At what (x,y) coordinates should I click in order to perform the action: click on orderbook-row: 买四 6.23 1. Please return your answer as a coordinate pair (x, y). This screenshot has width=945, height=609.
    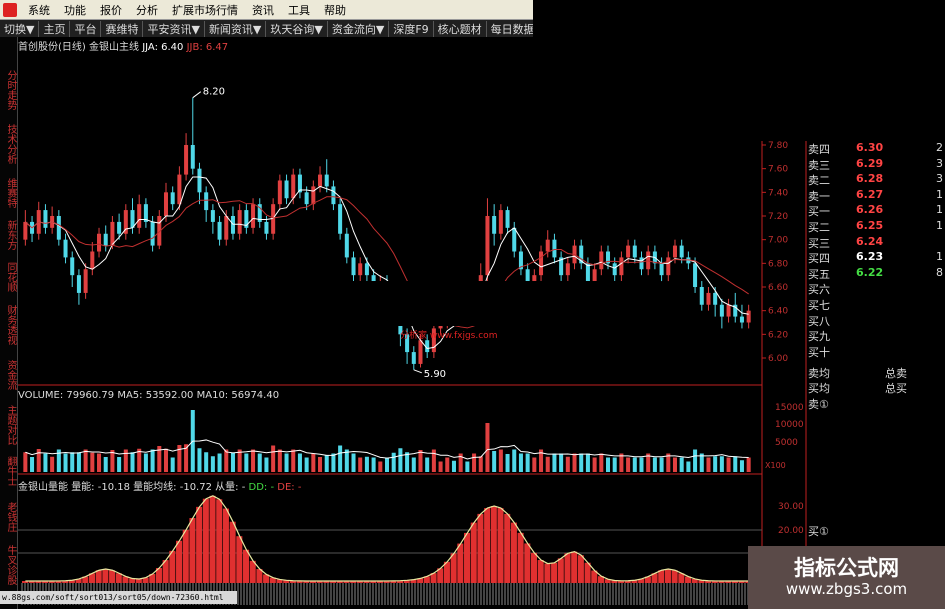
    Looking at the image, I should click on (876, 258).